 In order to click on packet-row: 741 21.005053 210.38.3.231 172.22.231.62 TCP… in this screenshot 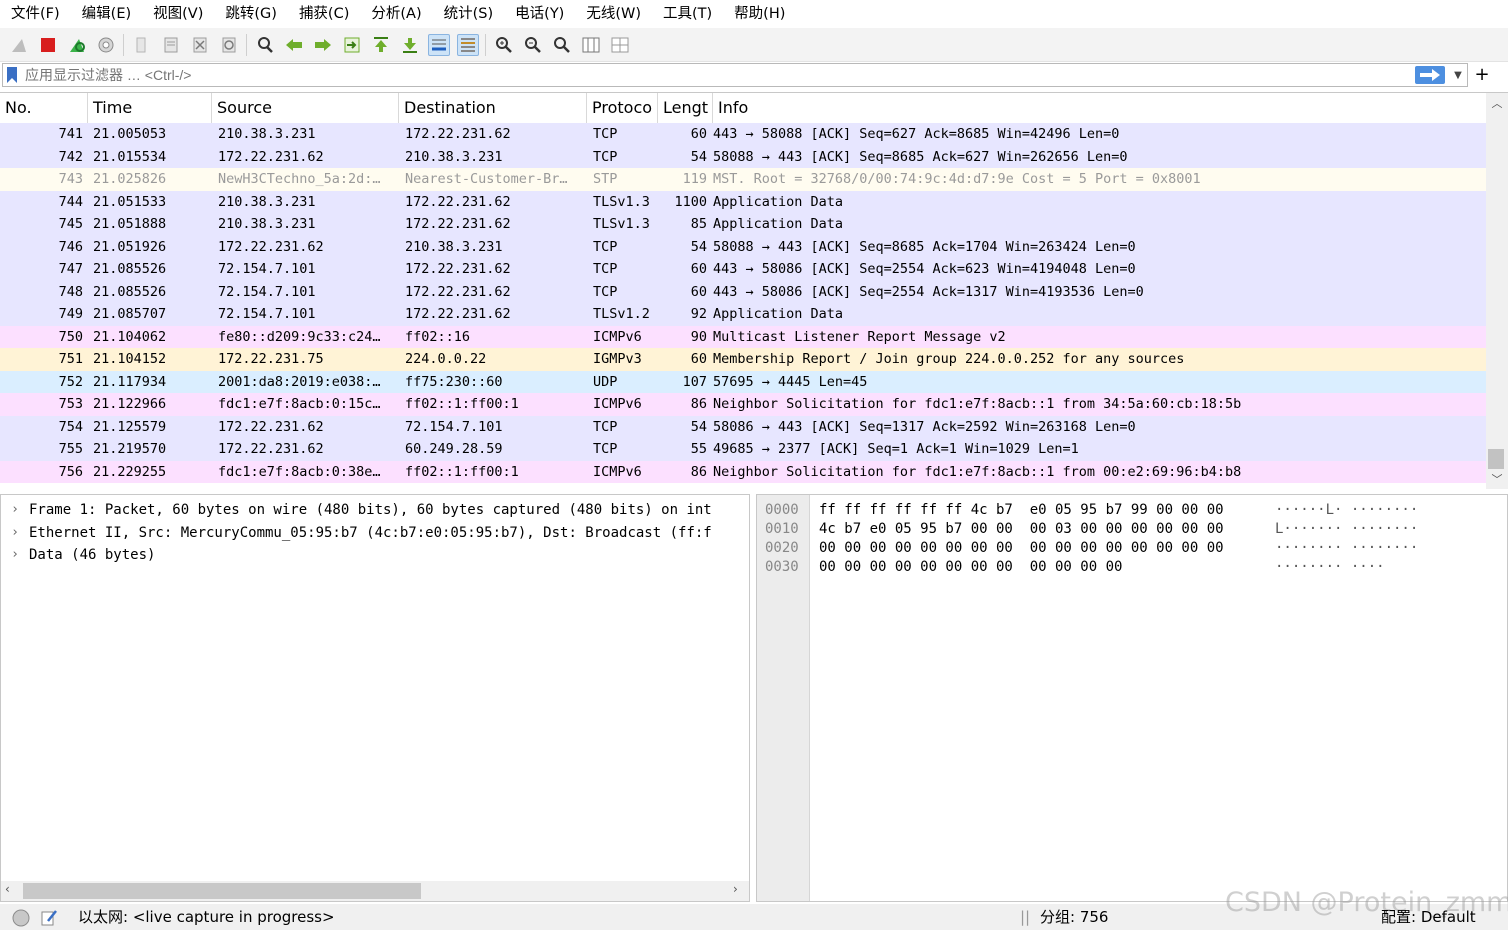, I will do `click(743, 134)`.